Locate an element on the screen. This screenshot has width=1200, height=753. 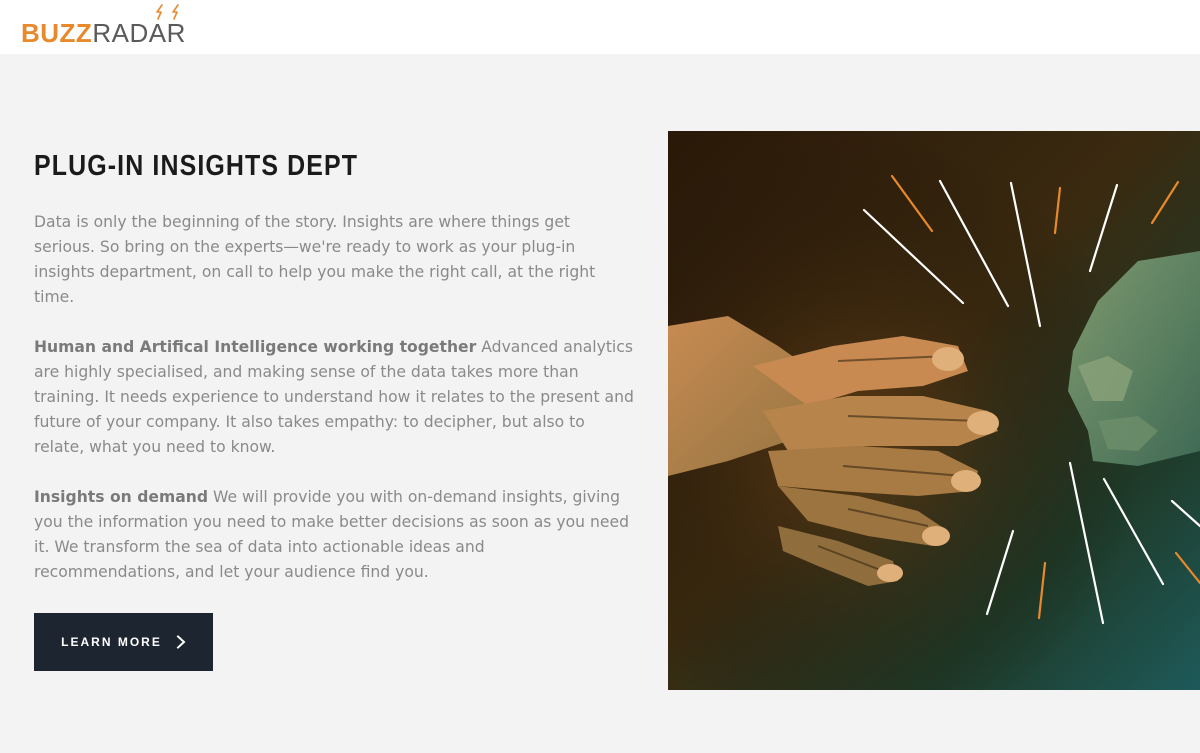
on-demand-paragraph-heading: Insights on demand is located at coordinates (121, 497).